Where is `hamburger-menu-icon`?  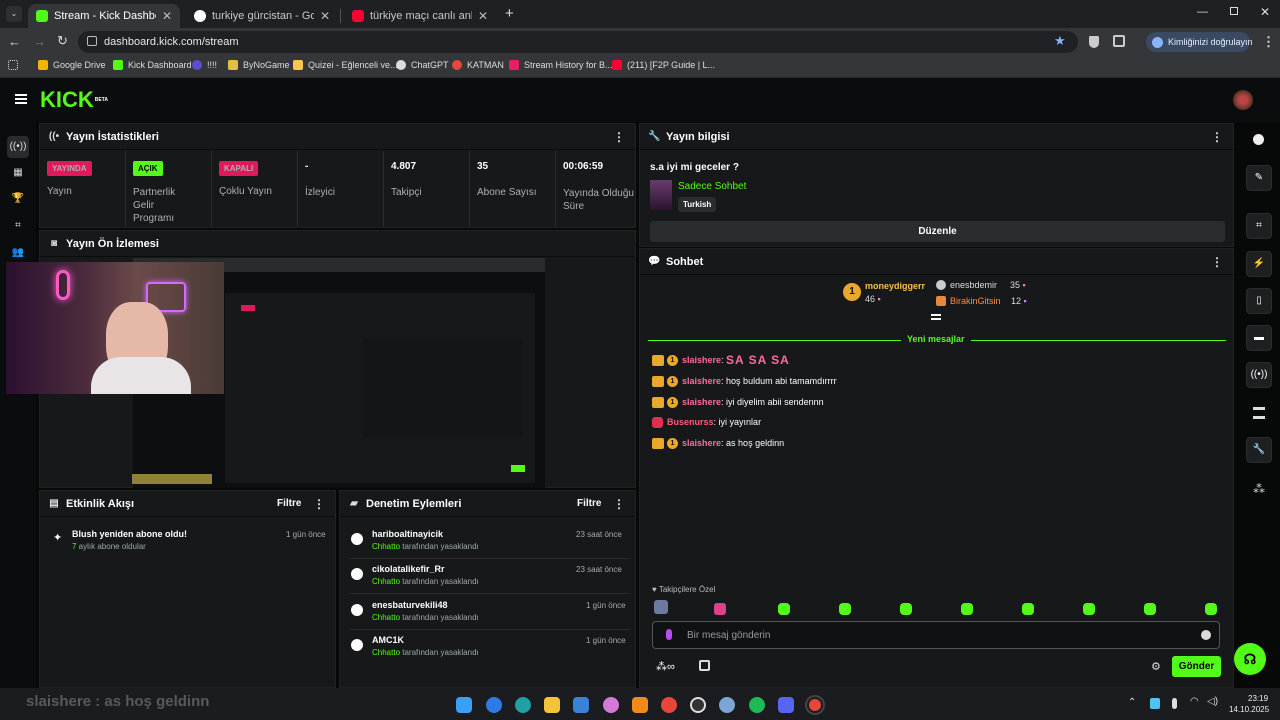 hamburger-menu-icon is located at coordinates (21, 99).